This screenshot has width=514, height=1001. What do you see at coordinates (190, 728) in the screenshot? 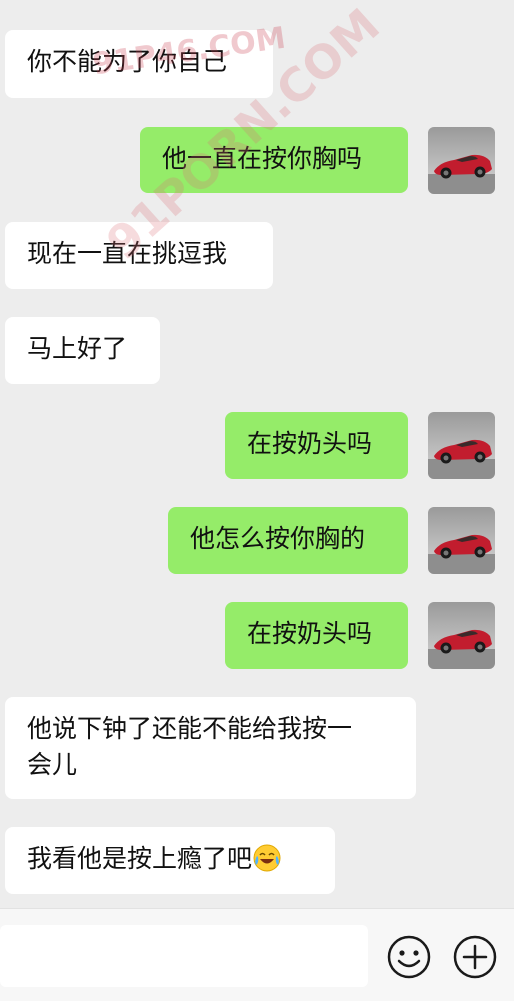
I see `message-text-line: 他说下钟了还能不能给我按一` at bounding box center [190, 728].